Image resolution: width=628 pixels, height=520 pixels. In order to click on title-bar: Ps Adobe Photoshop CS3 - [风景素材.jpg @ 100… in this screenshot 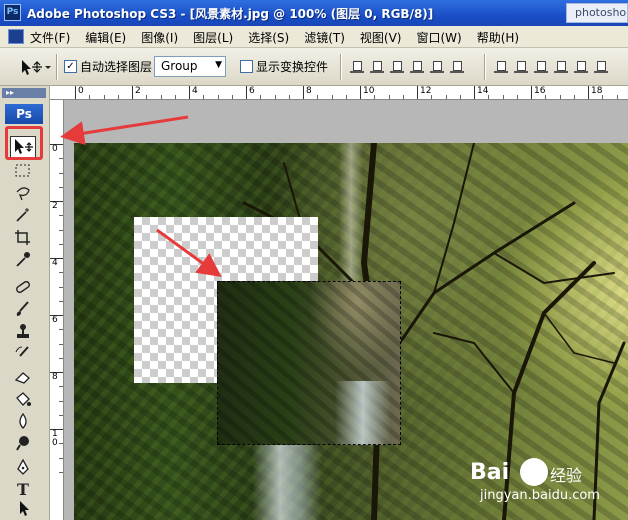, I will do `click(314, 13)`.